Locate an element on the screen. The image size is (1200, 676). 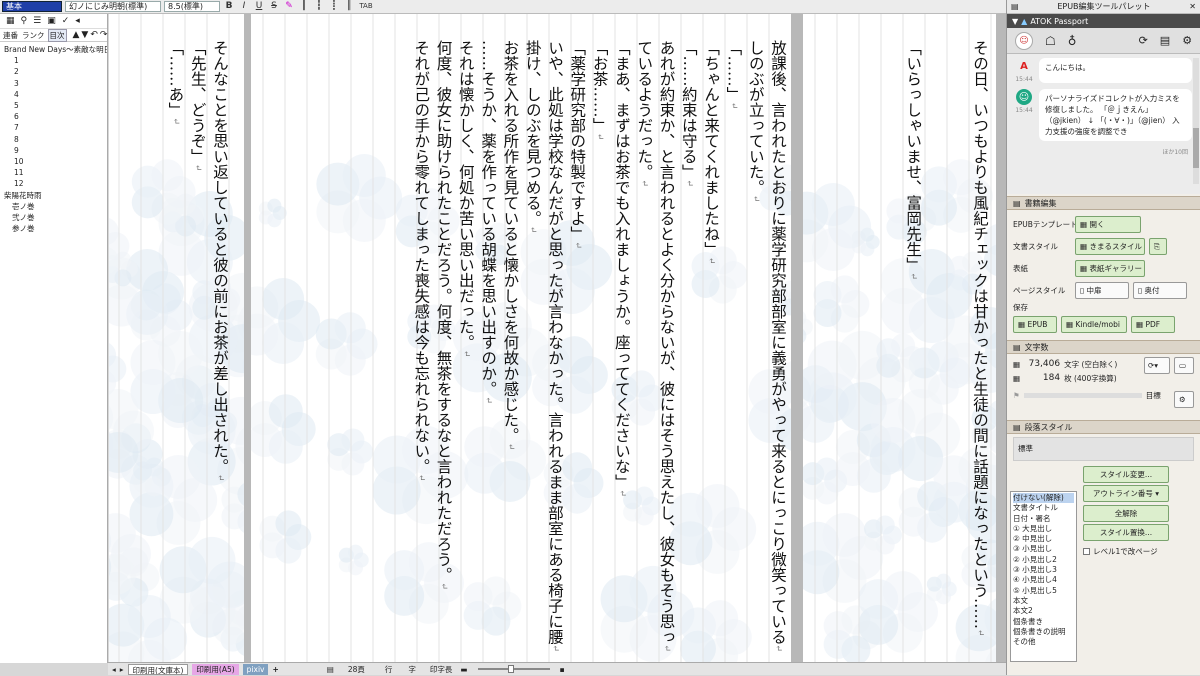
tab-button: TAB is located at coordinates (366, 6).